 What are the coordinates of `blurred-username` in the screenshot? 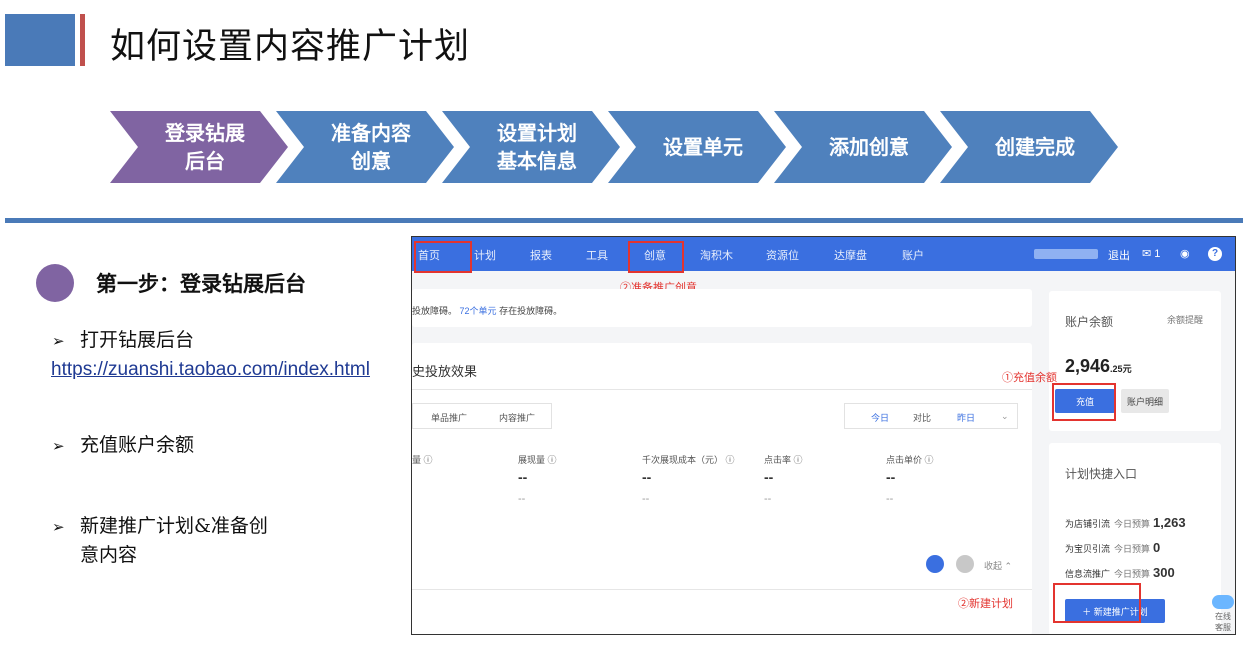 It's located at (1066, 254).